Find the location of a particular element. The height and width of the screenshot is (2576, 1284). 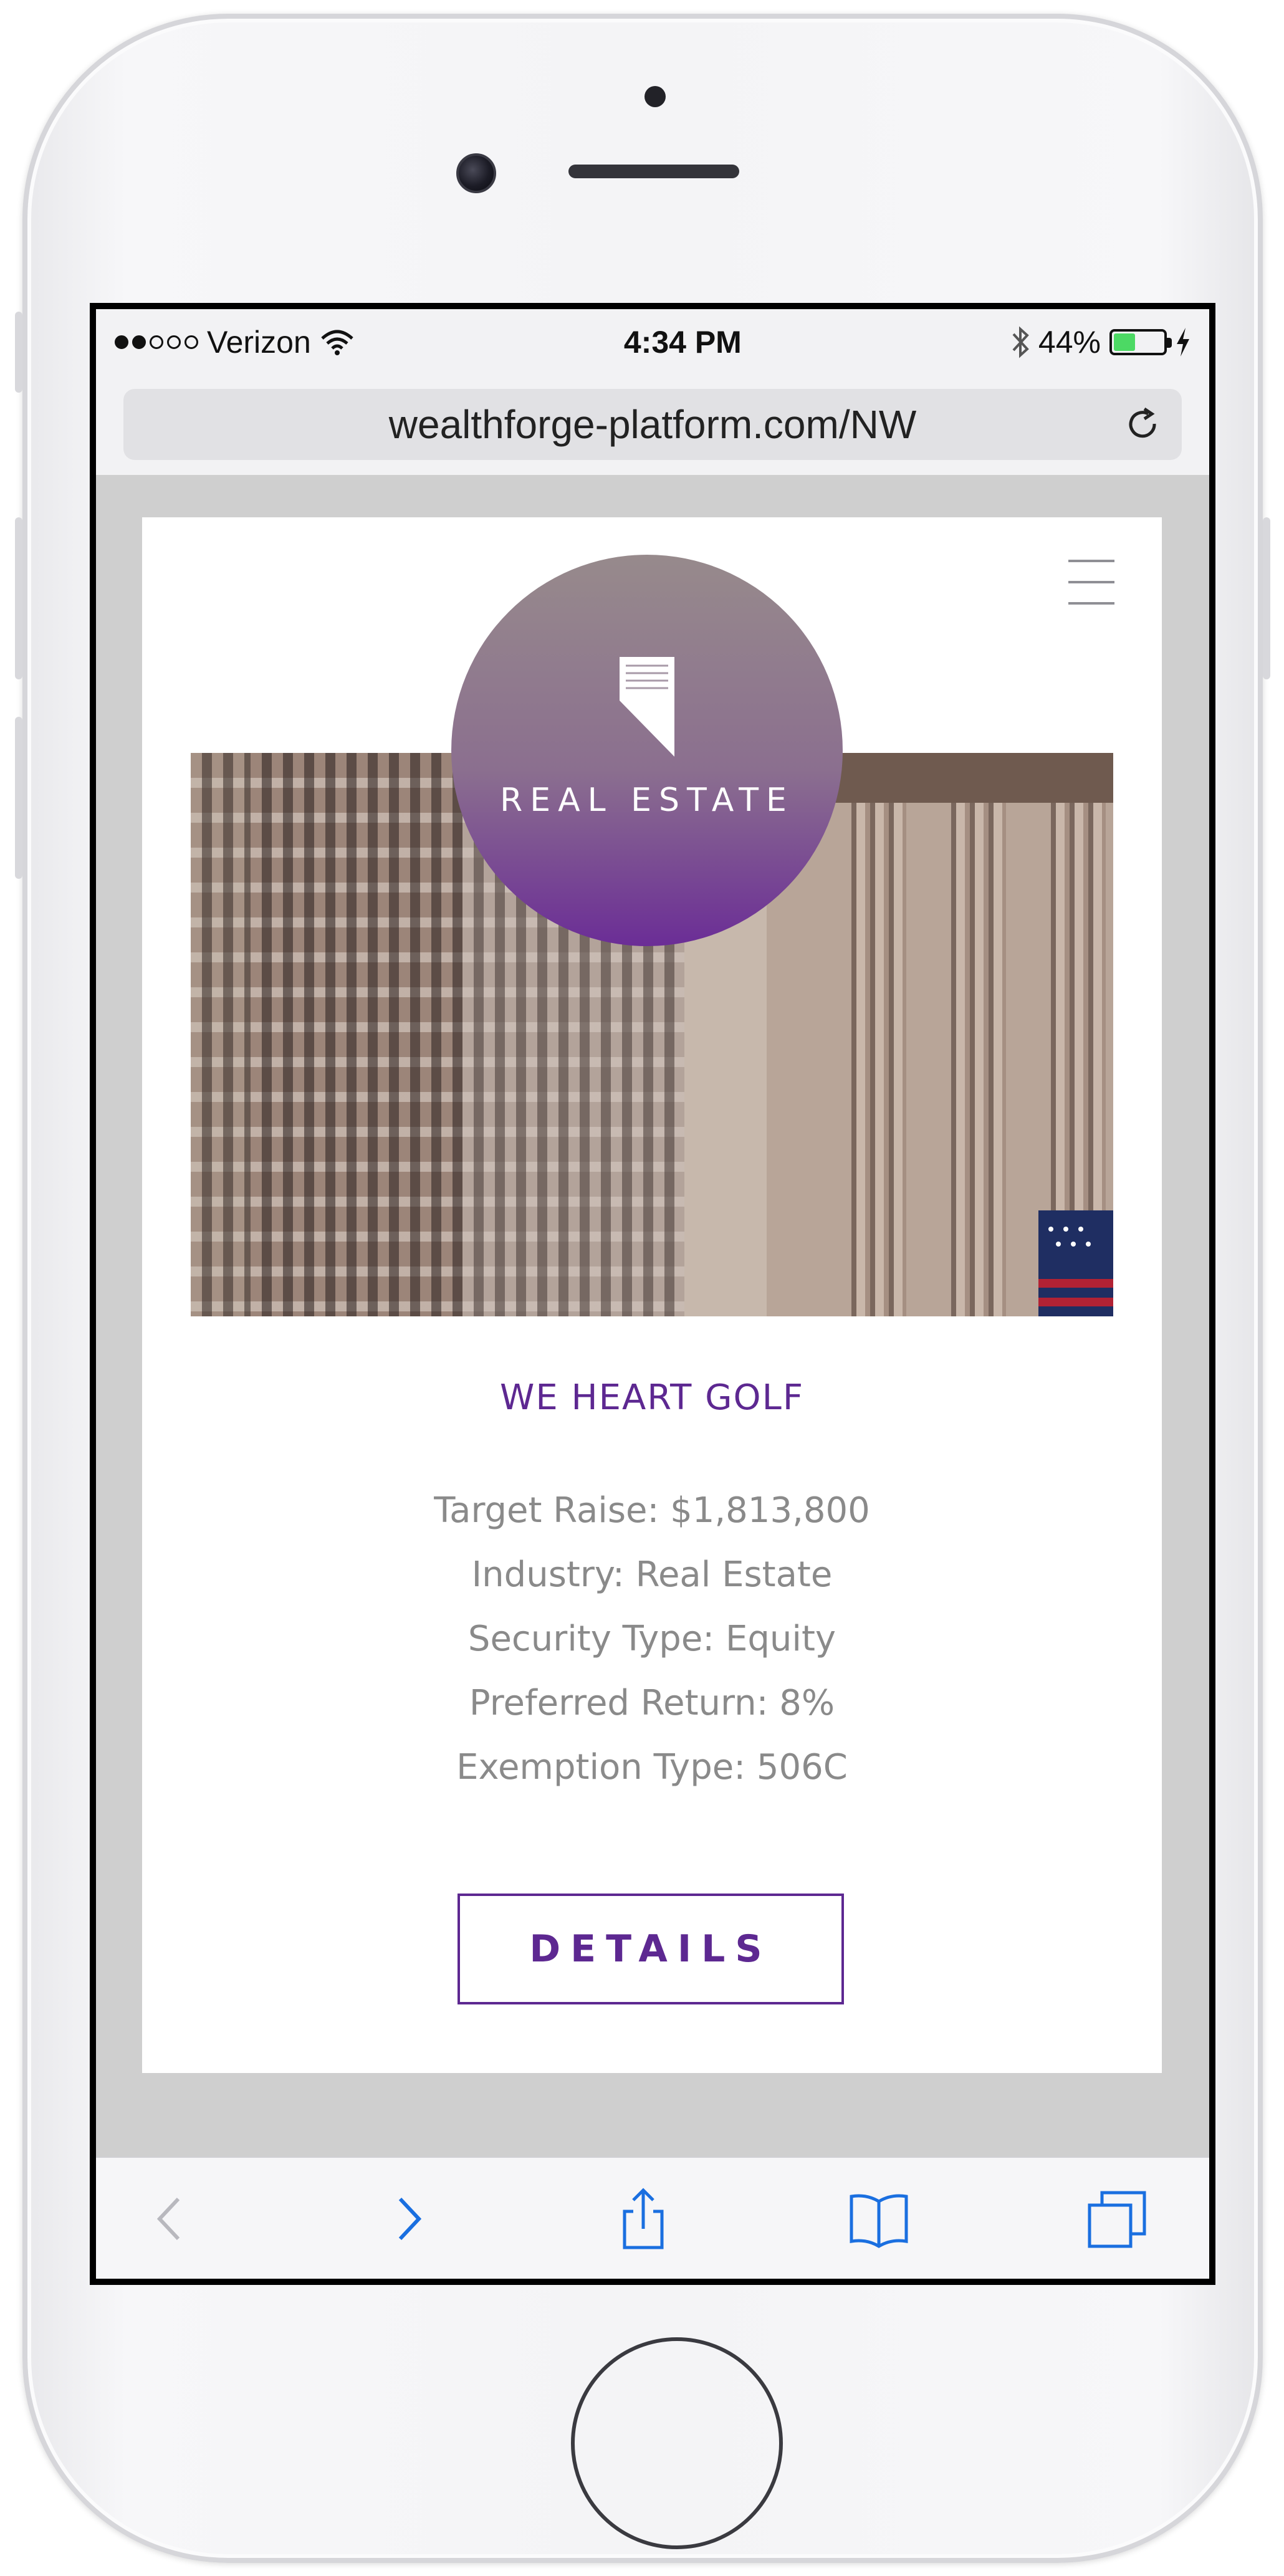

status-bar: Verizon 4:34 PM 44% is located at coordinates (653, 342).